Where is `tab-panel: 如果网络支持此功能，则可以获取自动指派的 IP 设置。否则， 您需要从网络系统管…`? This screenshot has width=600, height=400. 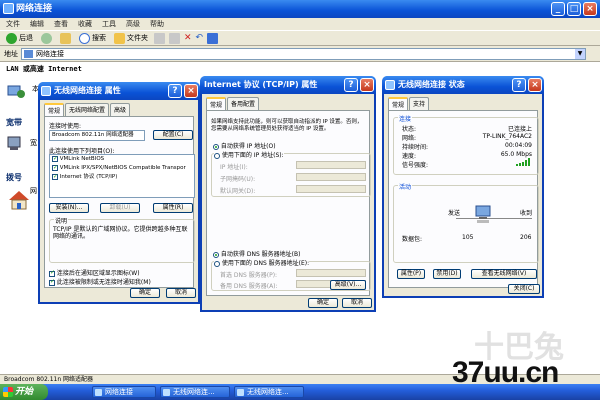
tab-panel: 如果网络支持此功能，则可以获取自动指派的 IP 设置。否则， 您需要从网络系统管… is located at coordinates (288, 203).